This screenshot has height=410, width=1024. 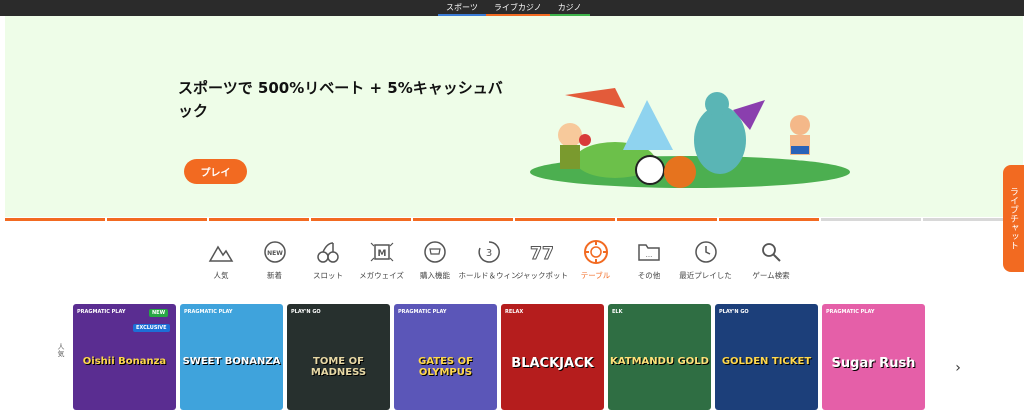 What do you see at coordinates (445, 367) in the screenshot?
I see `game-title: GATES OF OLYMPUS` at bounding box center [445, 367].